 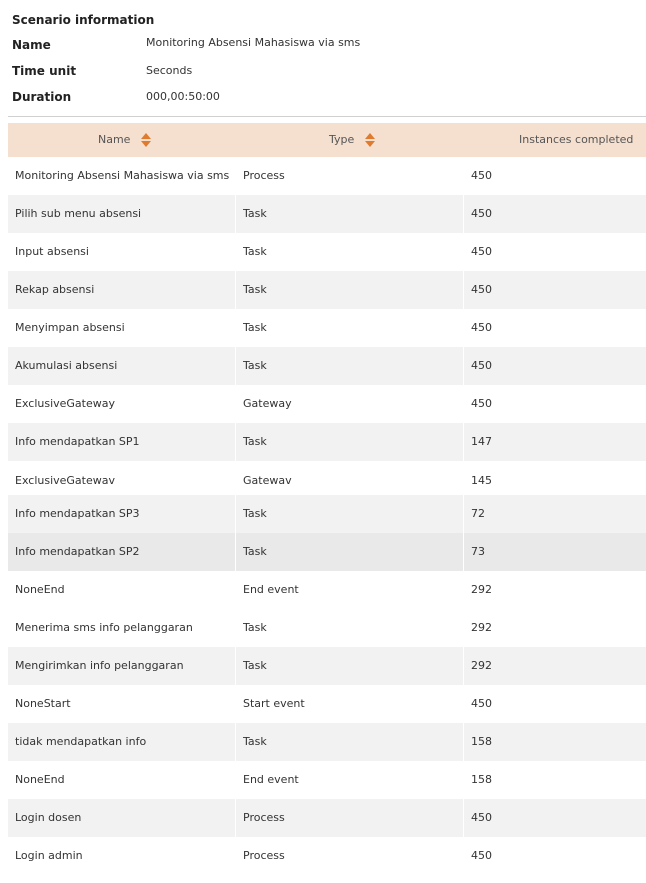 I want to click on scenario-duration-label: Duration, so click(x=42, y=97).